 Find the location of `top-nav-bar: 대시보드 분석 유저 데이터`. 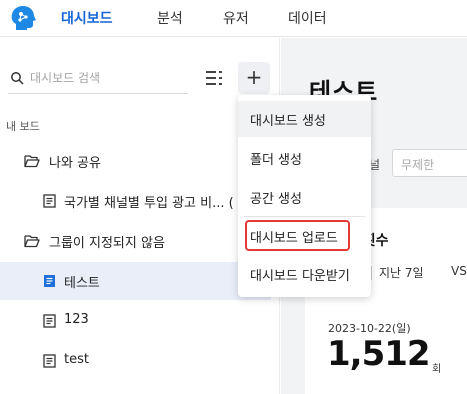

top-nav-bar: 대시보드 분석 유저 데이터 is located at coordinates (233, 18).